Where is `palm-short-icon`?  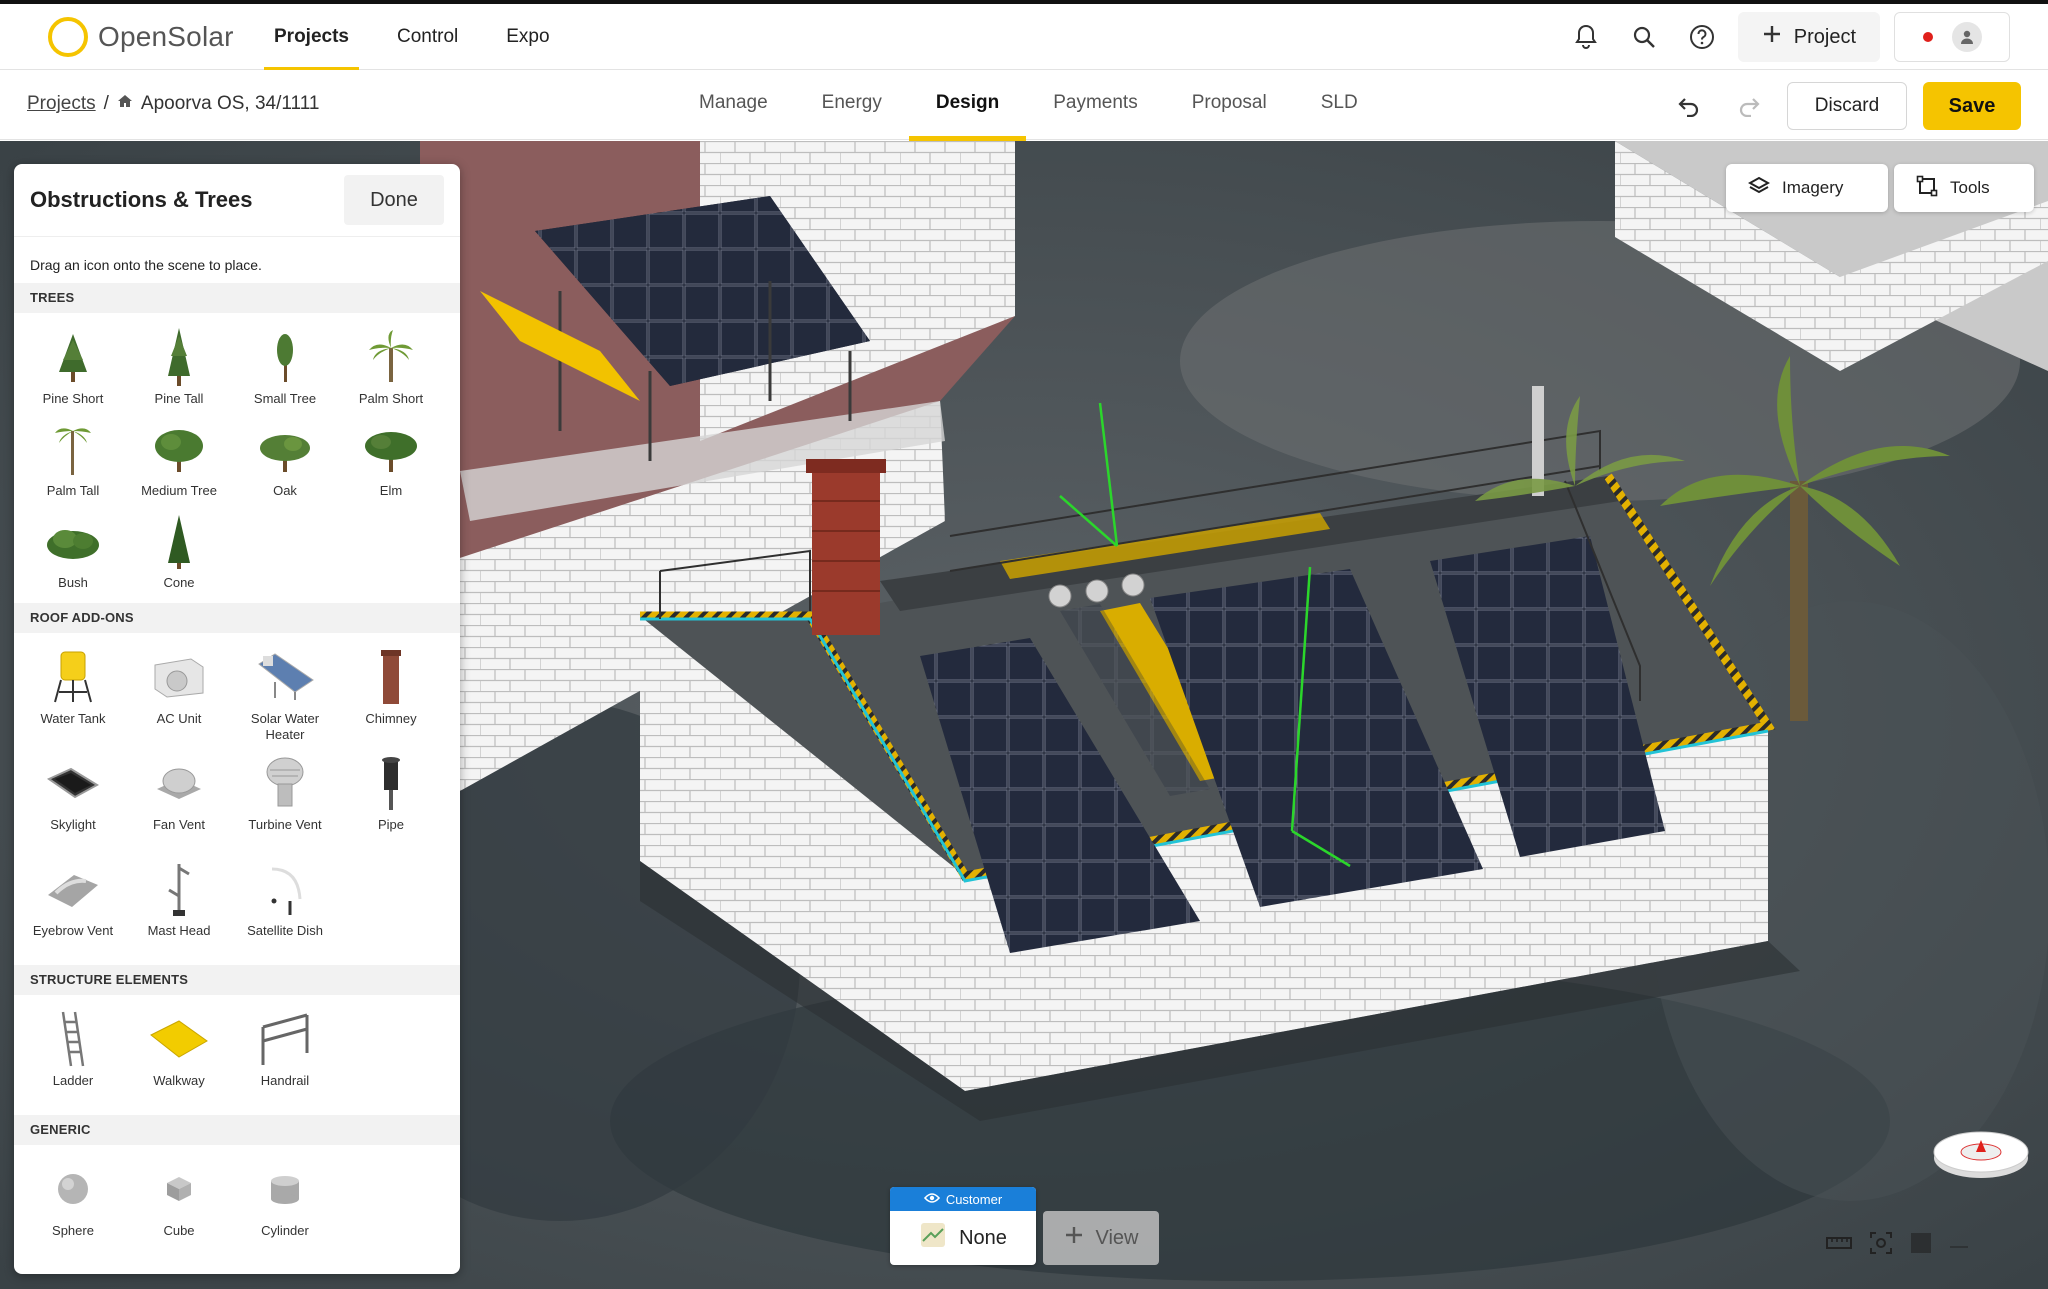 palm-short-icon is located at coordinates (391, 357).